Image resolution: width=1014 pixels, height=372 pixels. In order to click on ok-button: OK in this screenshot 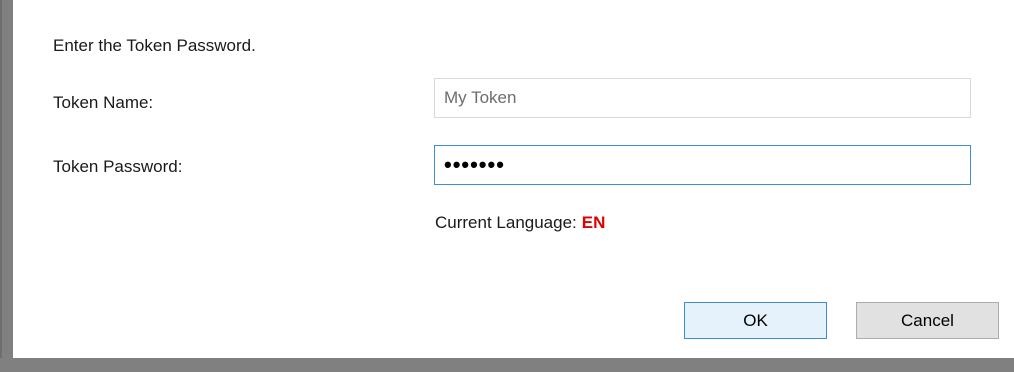, I will do `click(755, 320)`.